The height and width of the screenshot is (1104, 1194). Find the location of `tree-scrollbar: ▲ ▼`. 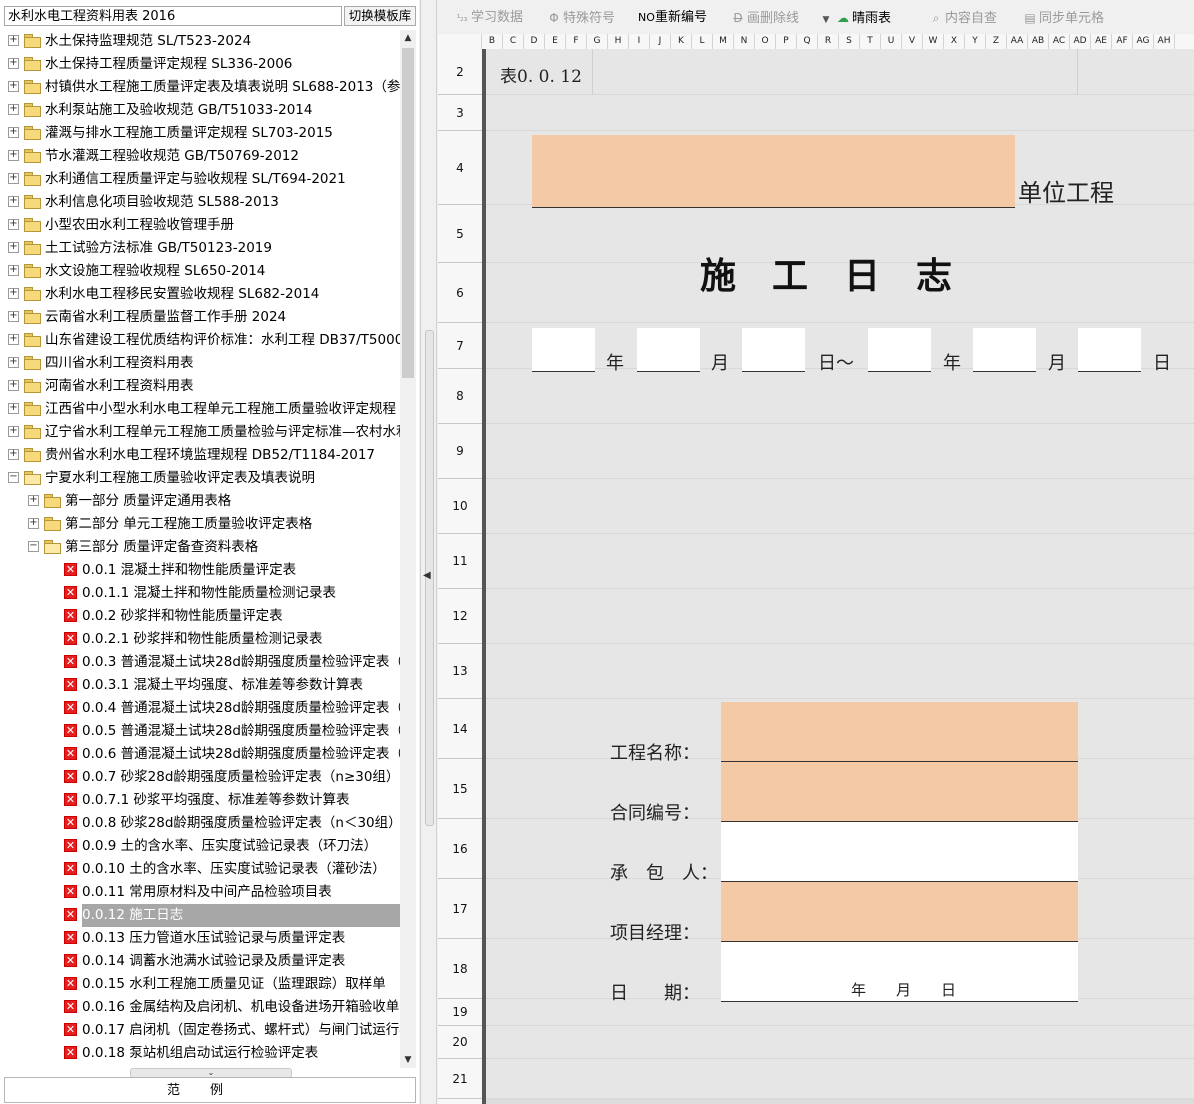

tree-scrollbar: ▲ ▼ is located at coordinates (408, 549).